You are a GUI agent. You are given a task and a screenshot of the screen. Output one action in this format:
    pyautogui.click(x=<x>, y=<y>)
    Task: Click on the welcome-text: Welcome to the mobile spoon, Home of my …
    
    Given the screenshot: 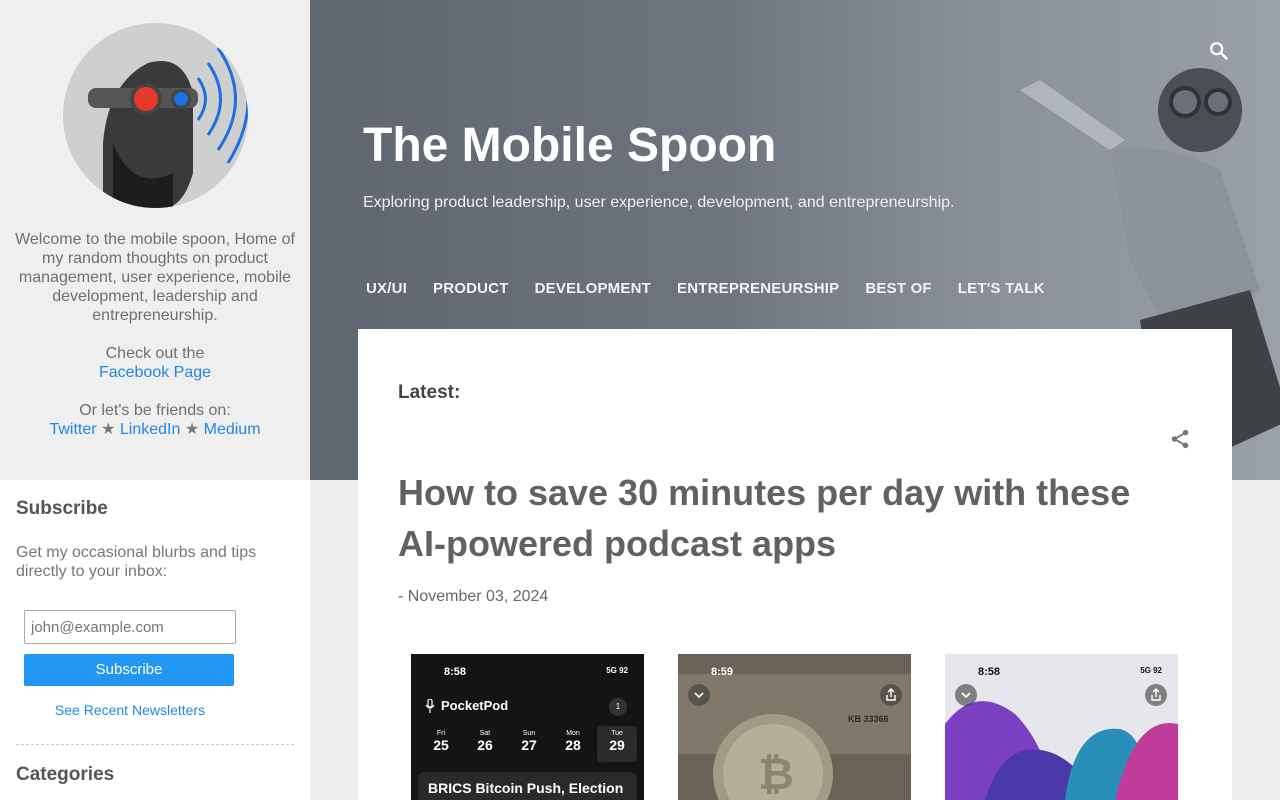 What is the action you would take?
    pyautogui.click(x=155, y=277)
    